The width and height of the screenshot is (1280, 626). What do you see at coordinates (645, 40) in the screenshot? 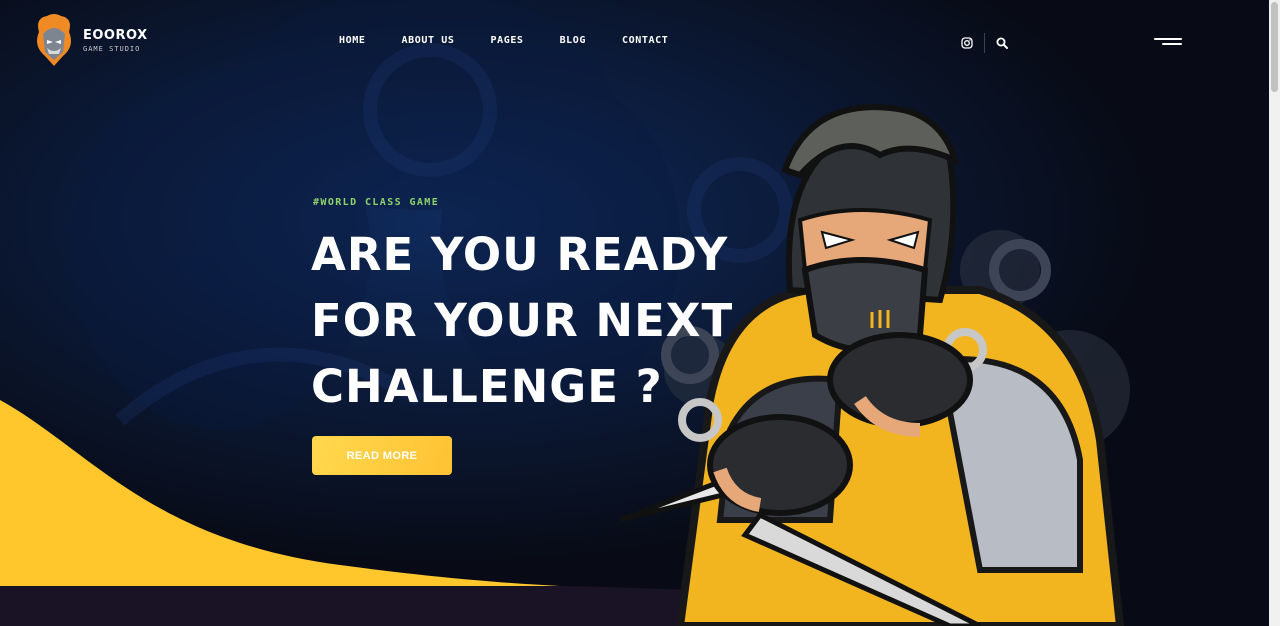
I see `nav-item-contact: CONTACT` at bounding box center [645, 40].